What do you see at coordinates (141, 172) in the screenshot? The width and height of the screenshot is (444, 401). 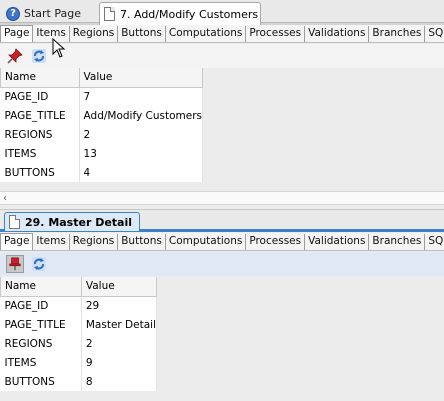 I see `row-value: 4` at bounding box center [141, 172].